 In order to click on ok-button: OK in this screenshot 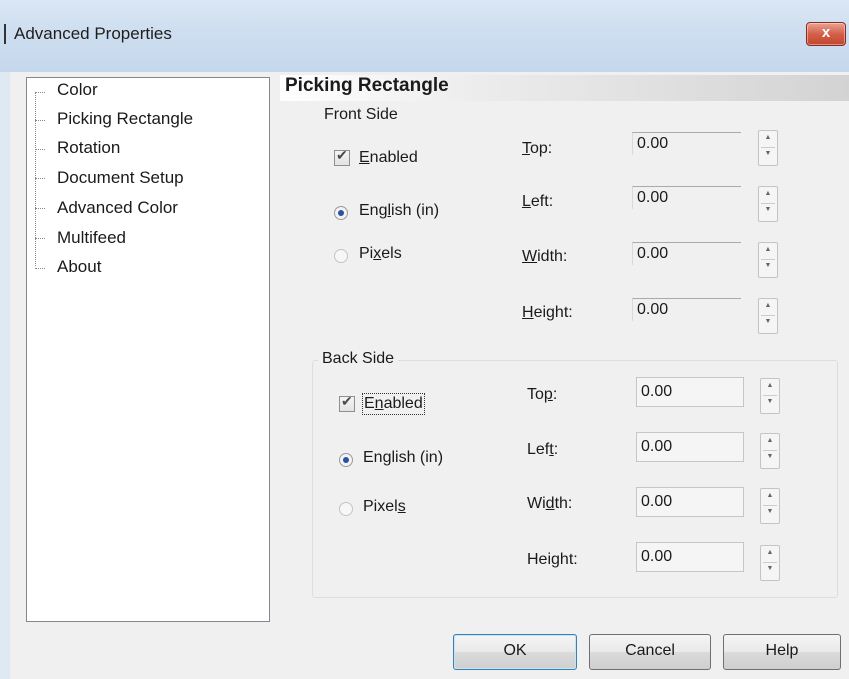, I will do `click(515, 652)`.